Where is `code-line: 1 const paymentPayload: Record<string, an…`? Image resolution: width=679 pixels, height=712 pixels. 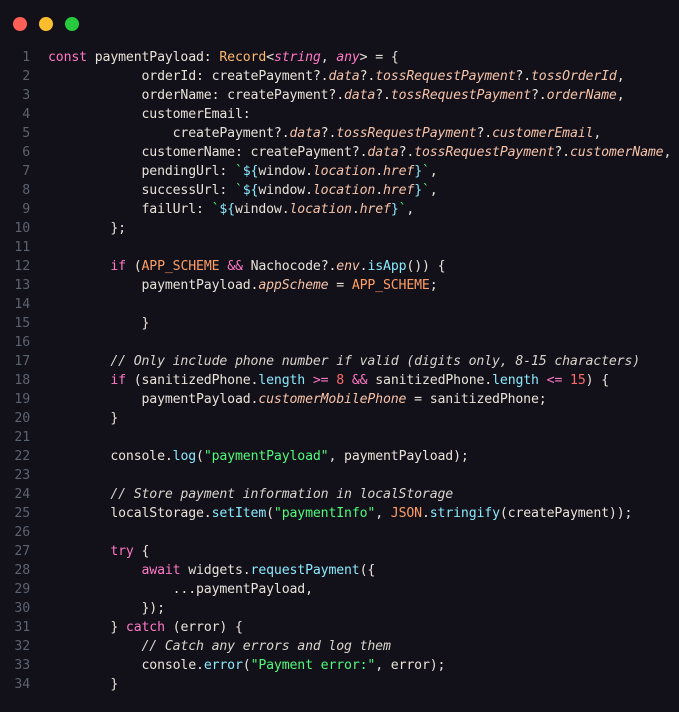 code-line: 1 const paymentPayload: Record<string, an… is located at coordinates (339, 57).